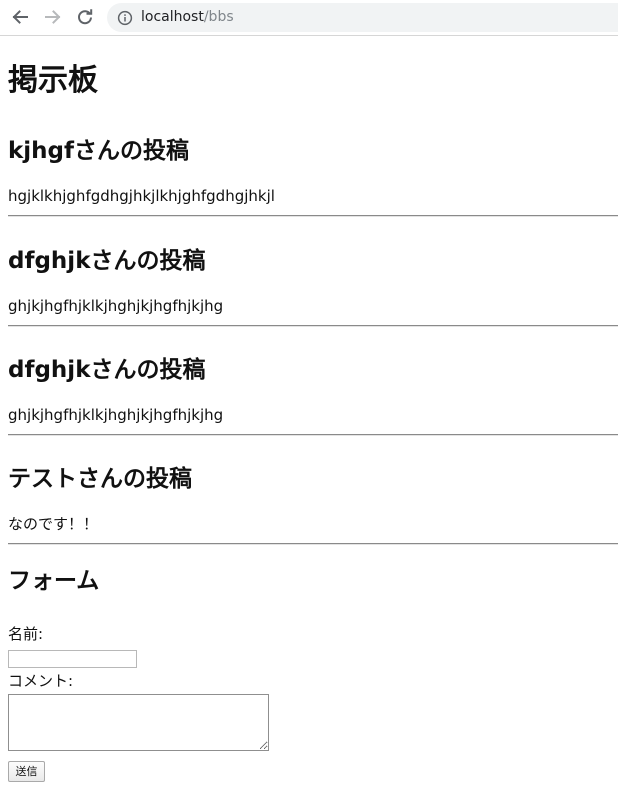 This screenshot has height=805, width=618. What do you see at coordinates (362, 17) in the screenshot?
I see `address-bar: localhost/bbs` at bounding box center [362, 17].